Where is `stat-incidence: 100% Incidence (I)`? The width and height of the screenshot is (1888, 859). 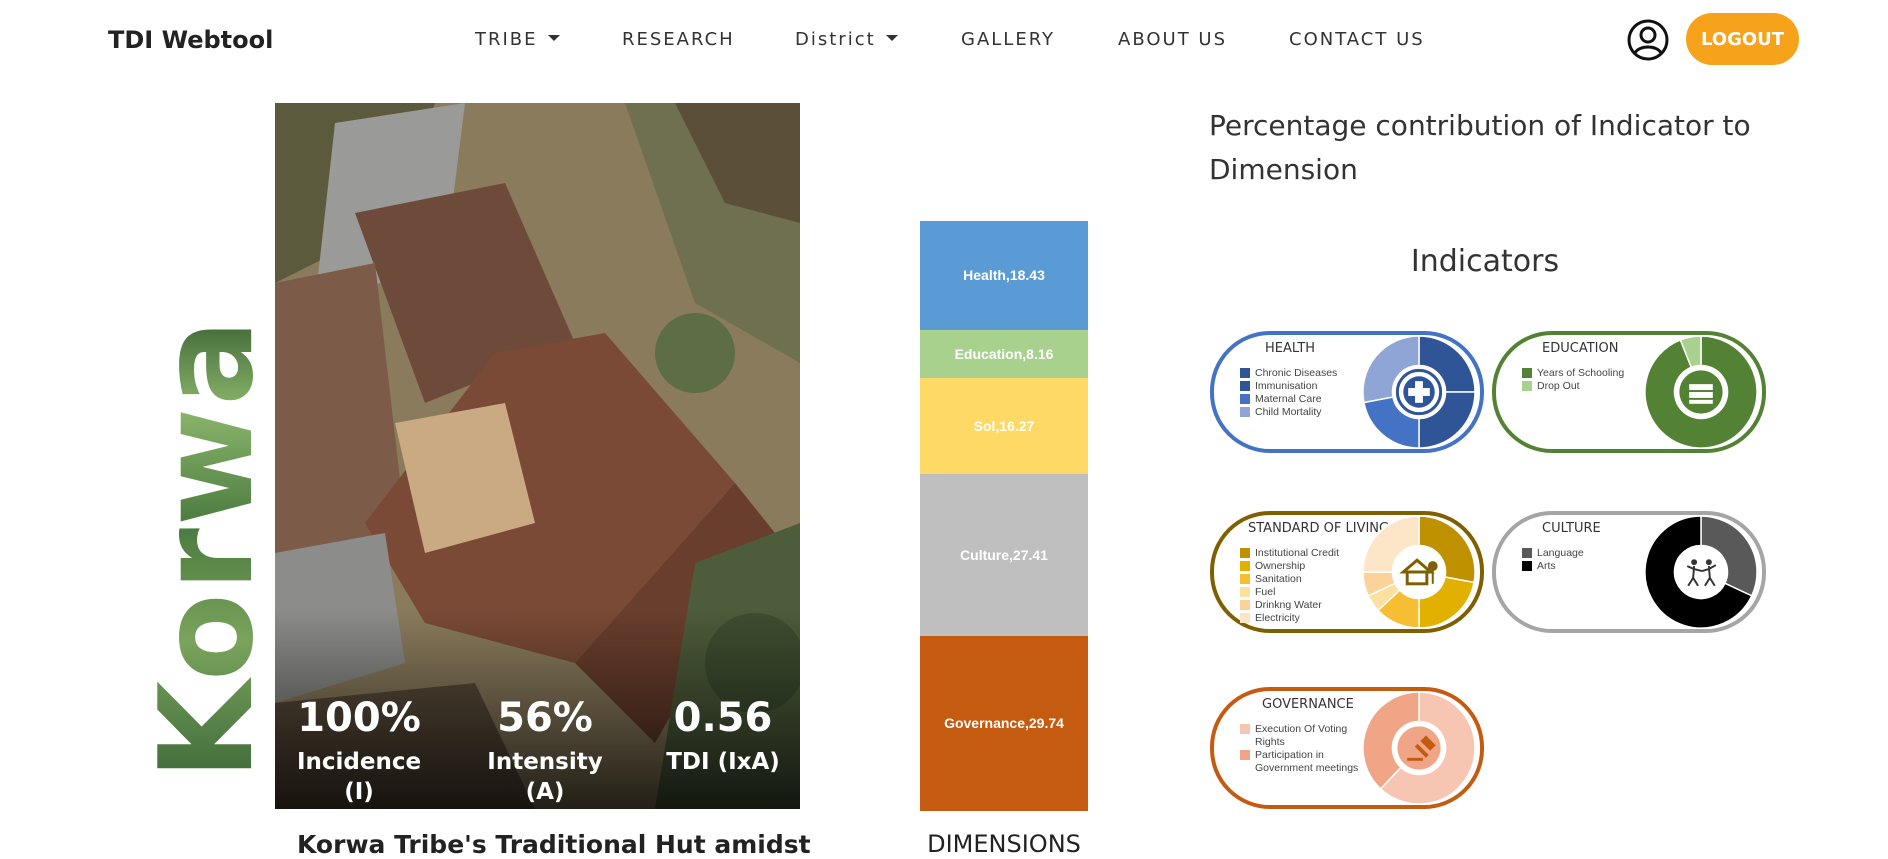 stat-incidence: 100% Incidence (I) is located at coordinates (359, 751).